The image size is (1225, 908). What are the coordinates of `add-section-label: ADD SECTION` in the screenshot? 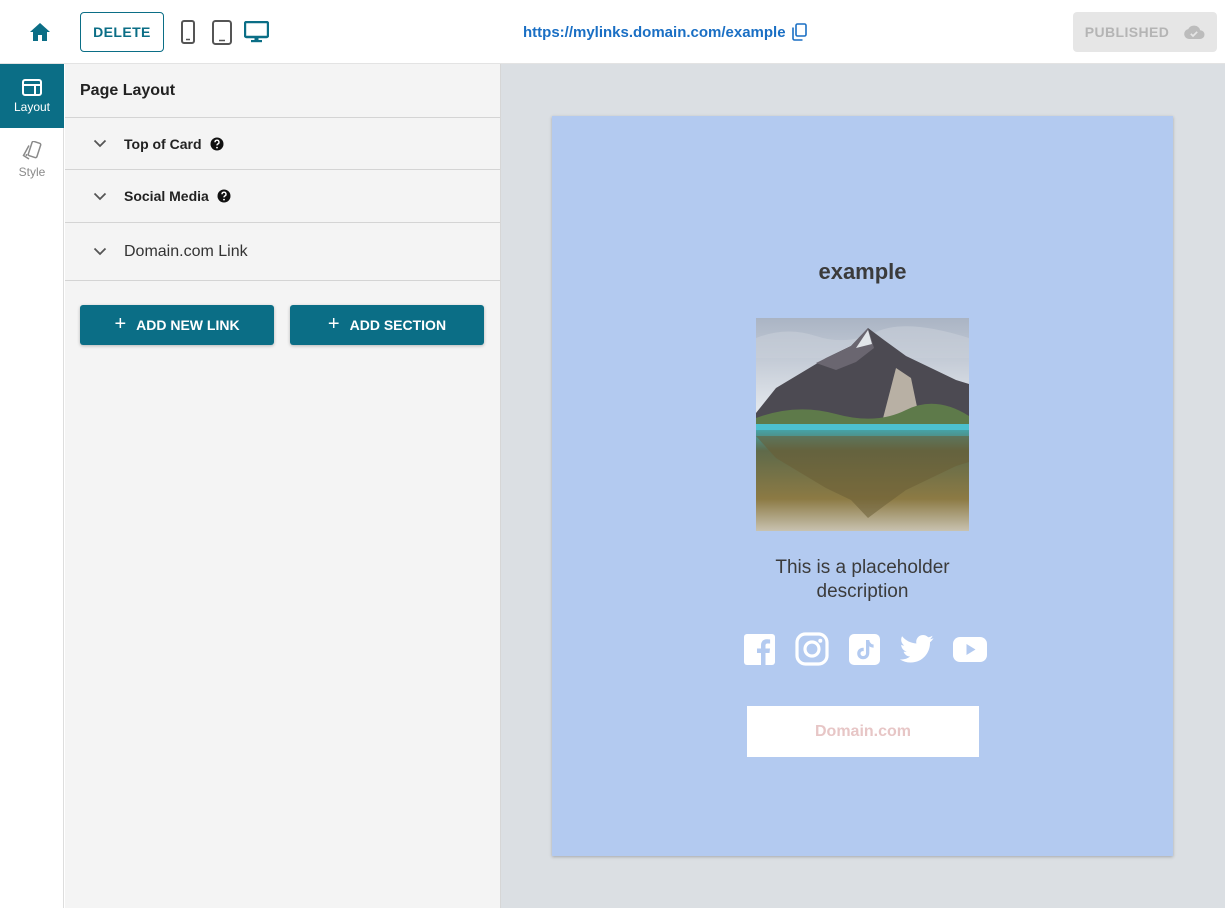 It's located at (398, 325).